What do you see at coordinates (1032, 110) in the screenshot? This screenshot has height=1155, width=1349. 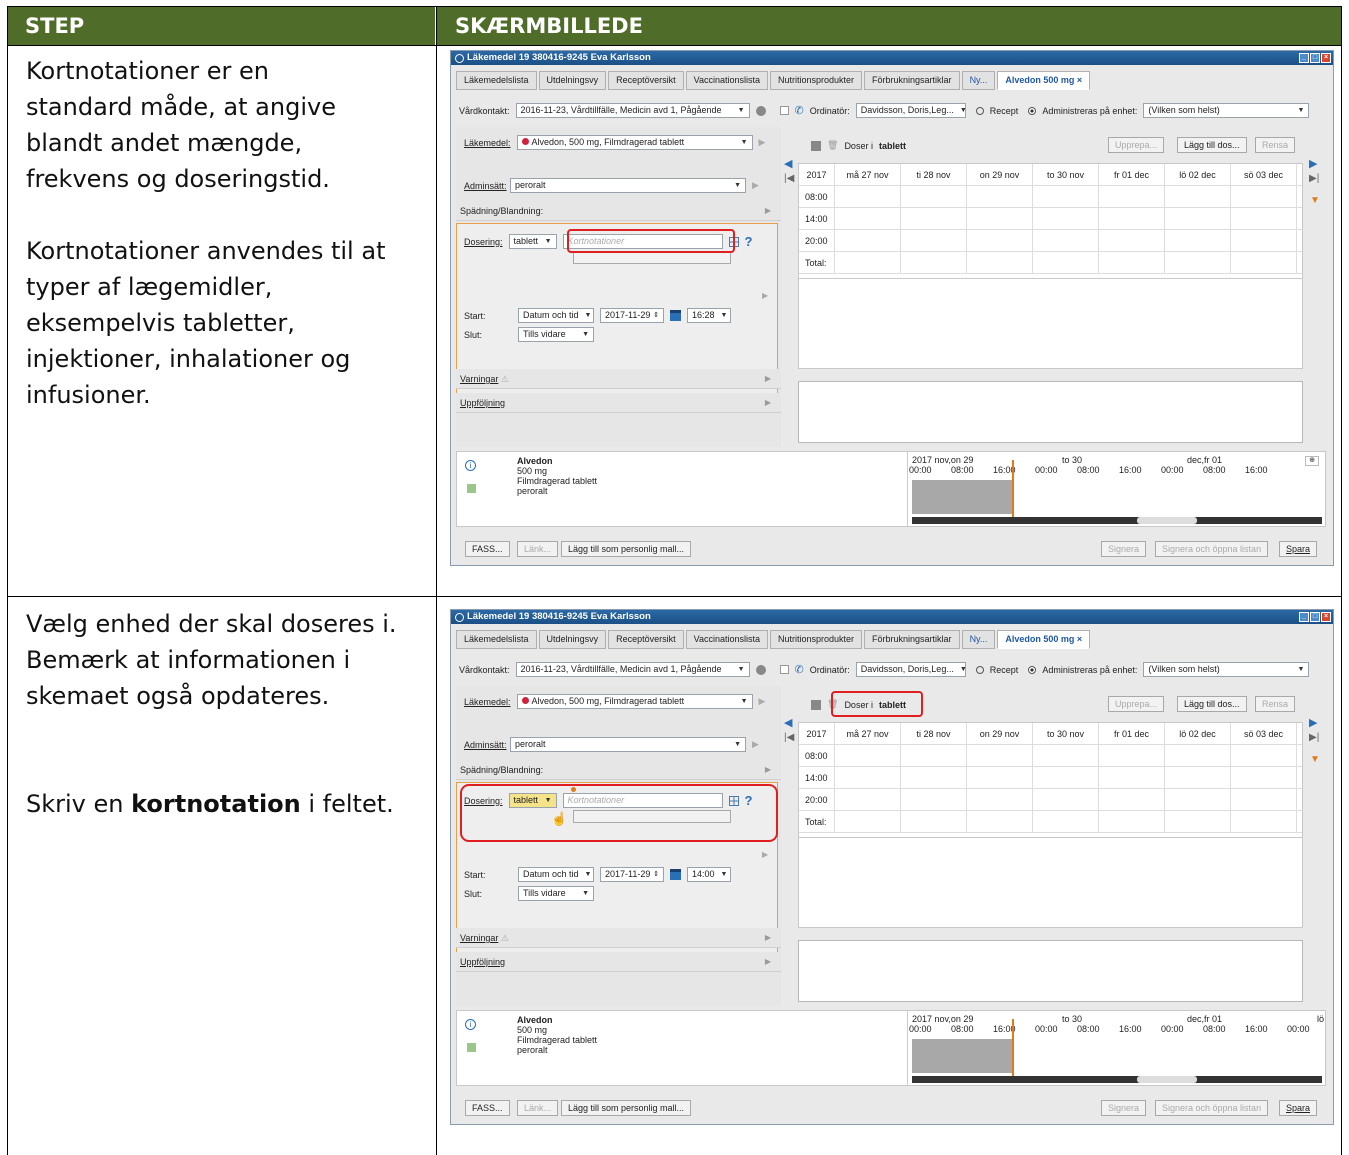 I see `adm-enhet-radio` at bounding box center [1032, 110].